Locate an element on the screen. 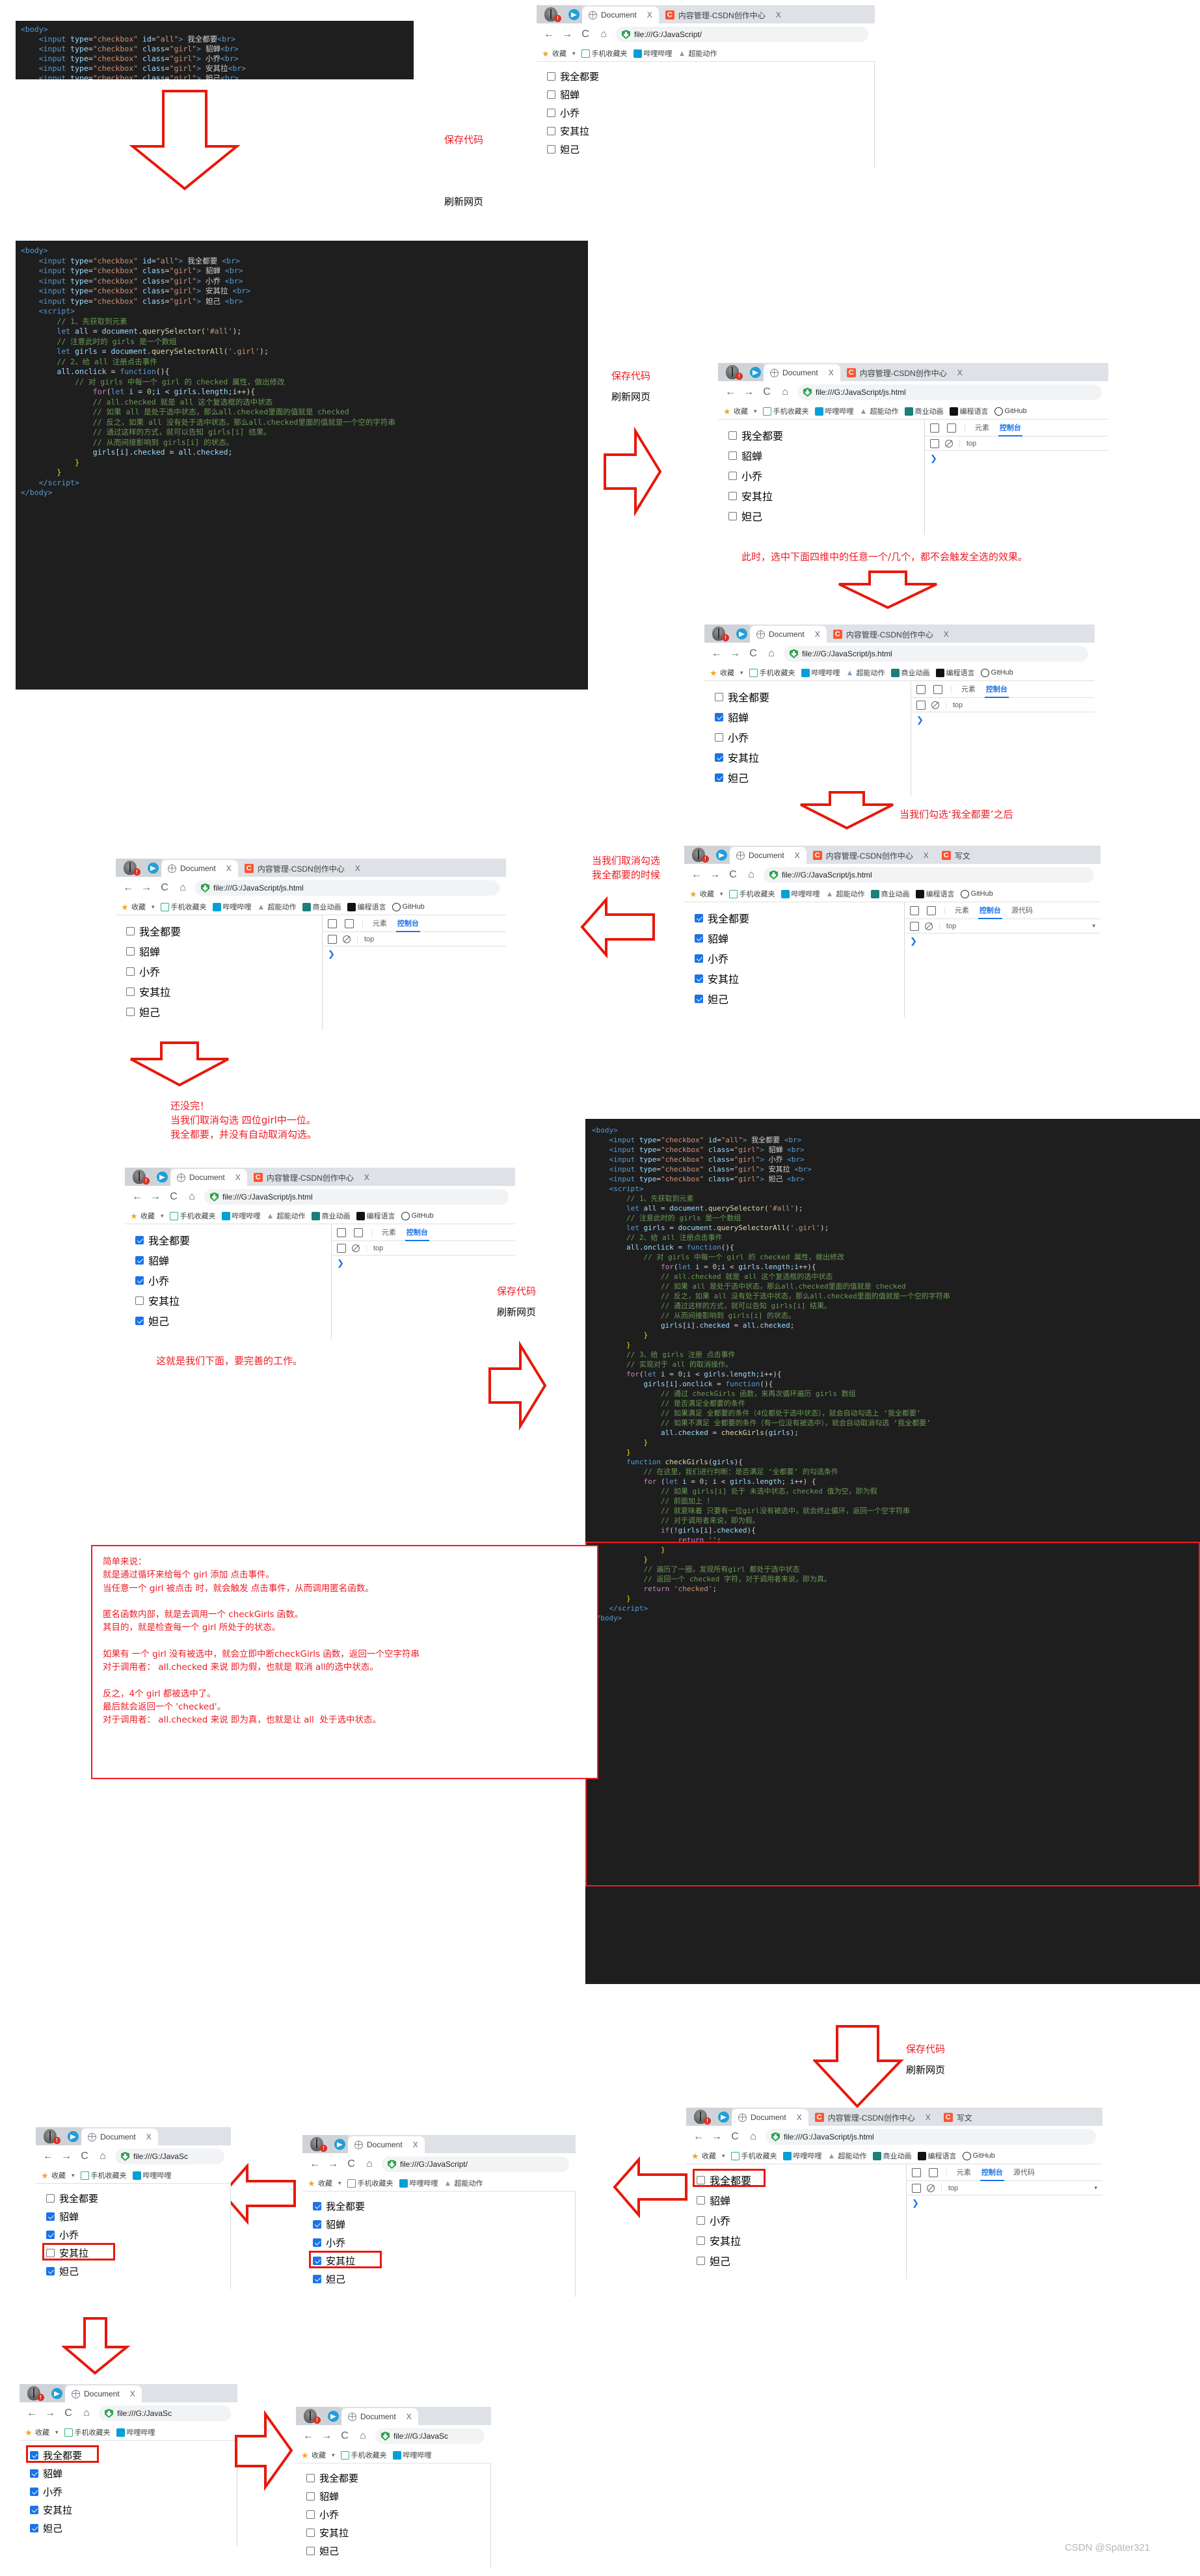  devtools-tab-控制台: 控制台 is located at coordinates (990, 910).